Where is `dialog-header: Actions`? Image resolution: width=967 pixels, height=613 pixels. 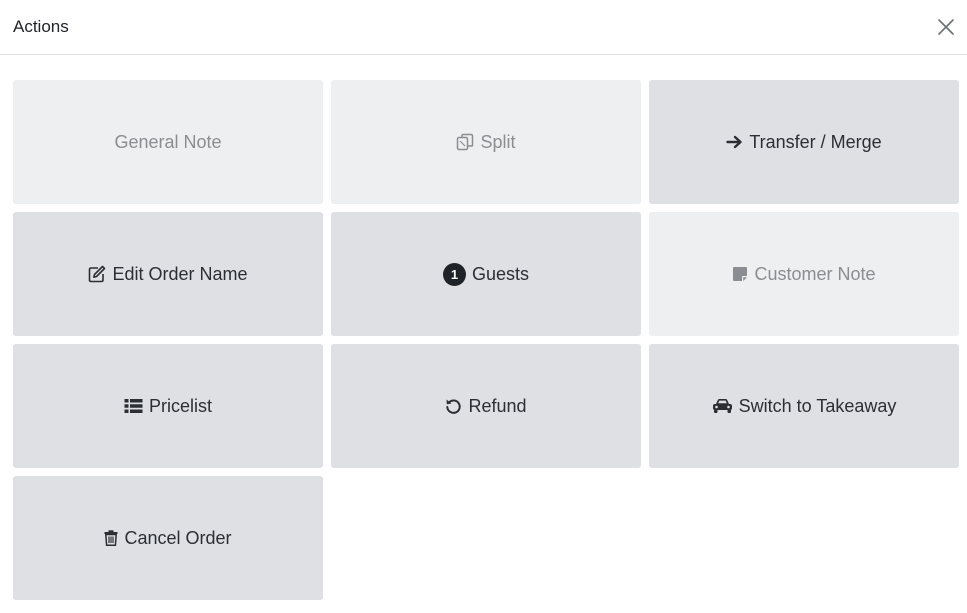 dialog-header: Actions is located at coordinates (483, 27).